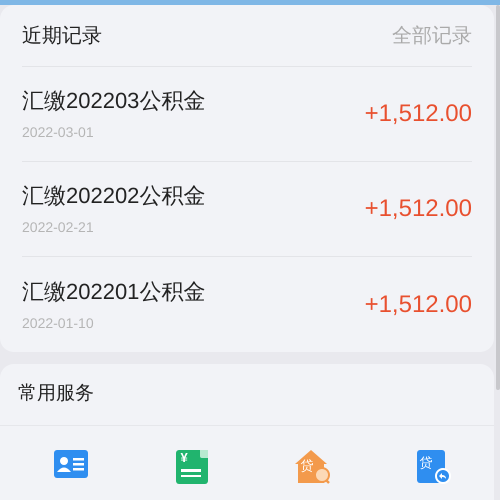  What do you see at coordinates (192, 467) in the screenshot?
I see `bill-document-icon: ¥` at bounding box center [192, 467].